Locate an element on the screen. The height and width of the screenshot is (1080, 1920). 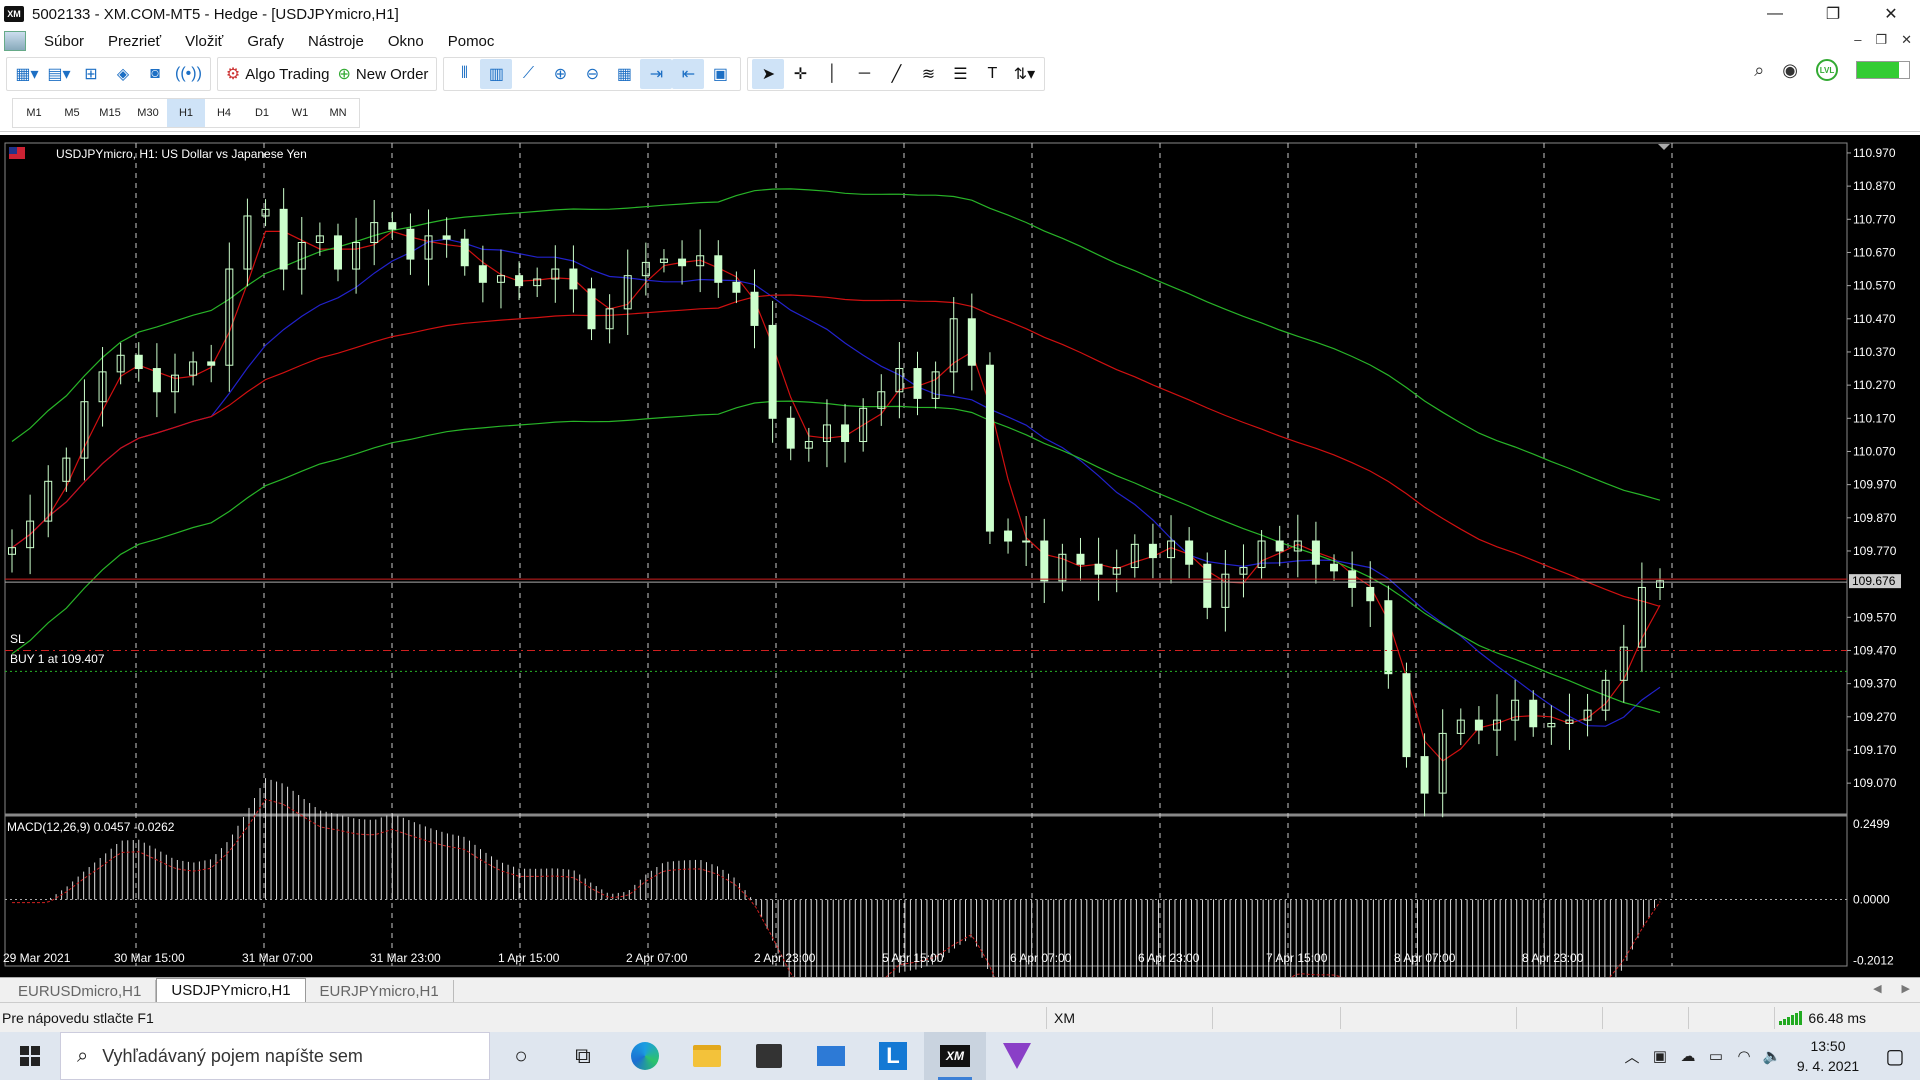
account-icon: ◉ is located at coordinates (1790, 70).